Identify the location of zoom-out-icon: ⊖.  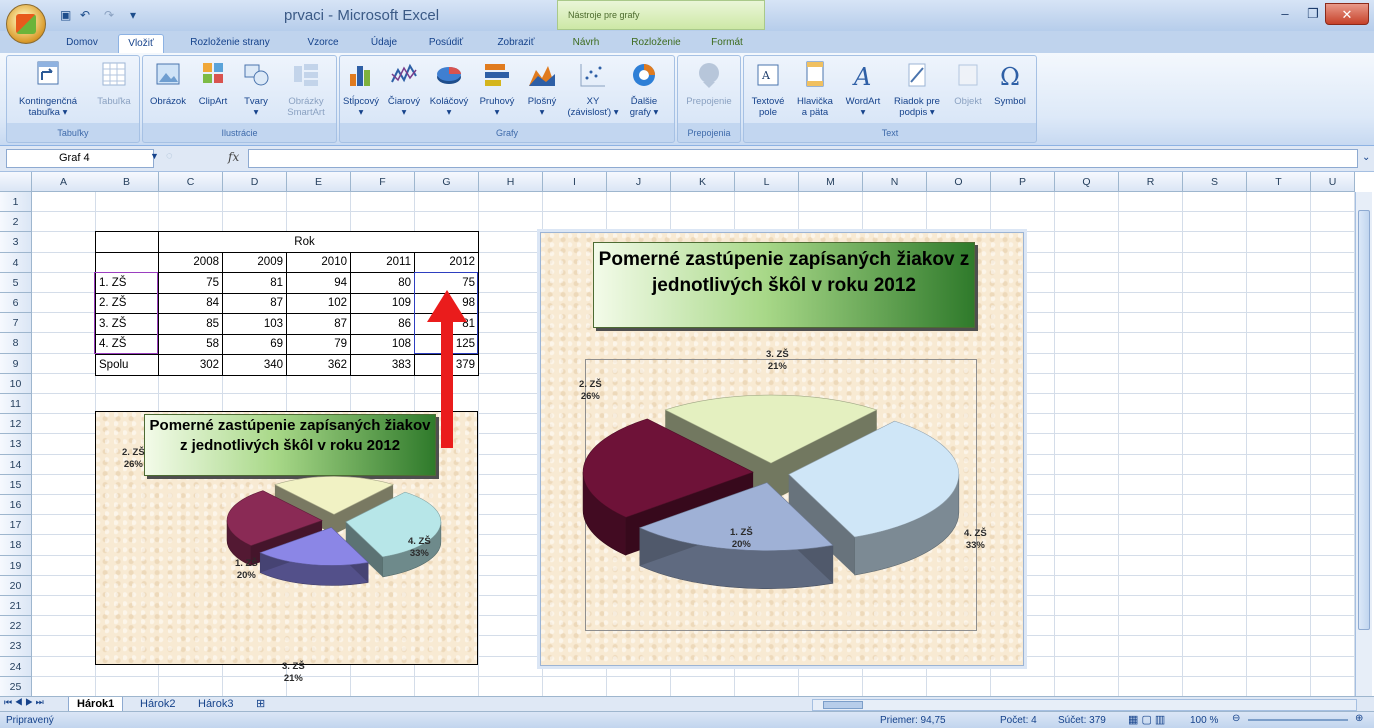
(1236, 718).